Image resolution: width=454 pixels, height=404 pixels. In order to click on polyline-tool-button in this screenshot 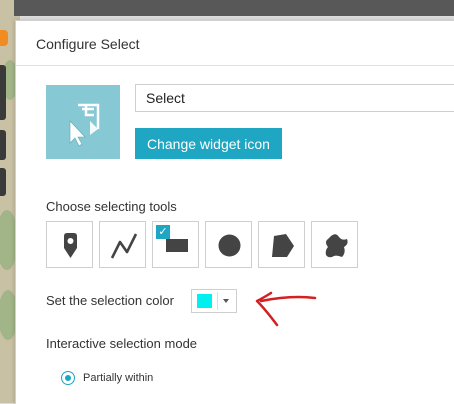, I will do `click(122, 244)`.